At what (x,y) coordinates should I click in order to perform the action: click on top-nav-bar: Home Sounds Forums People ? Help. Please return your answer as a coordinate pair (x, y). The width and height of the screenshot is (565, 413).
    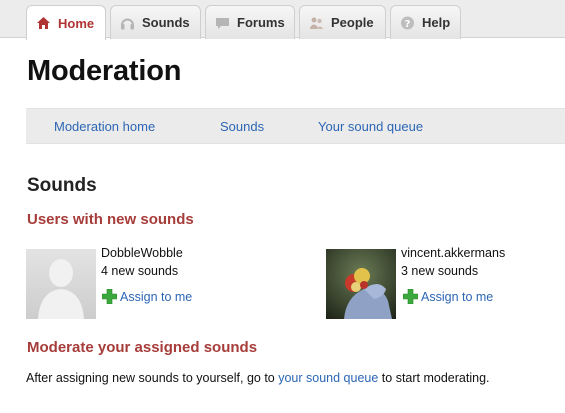
    Looking at the image, I should click on (282, 20).